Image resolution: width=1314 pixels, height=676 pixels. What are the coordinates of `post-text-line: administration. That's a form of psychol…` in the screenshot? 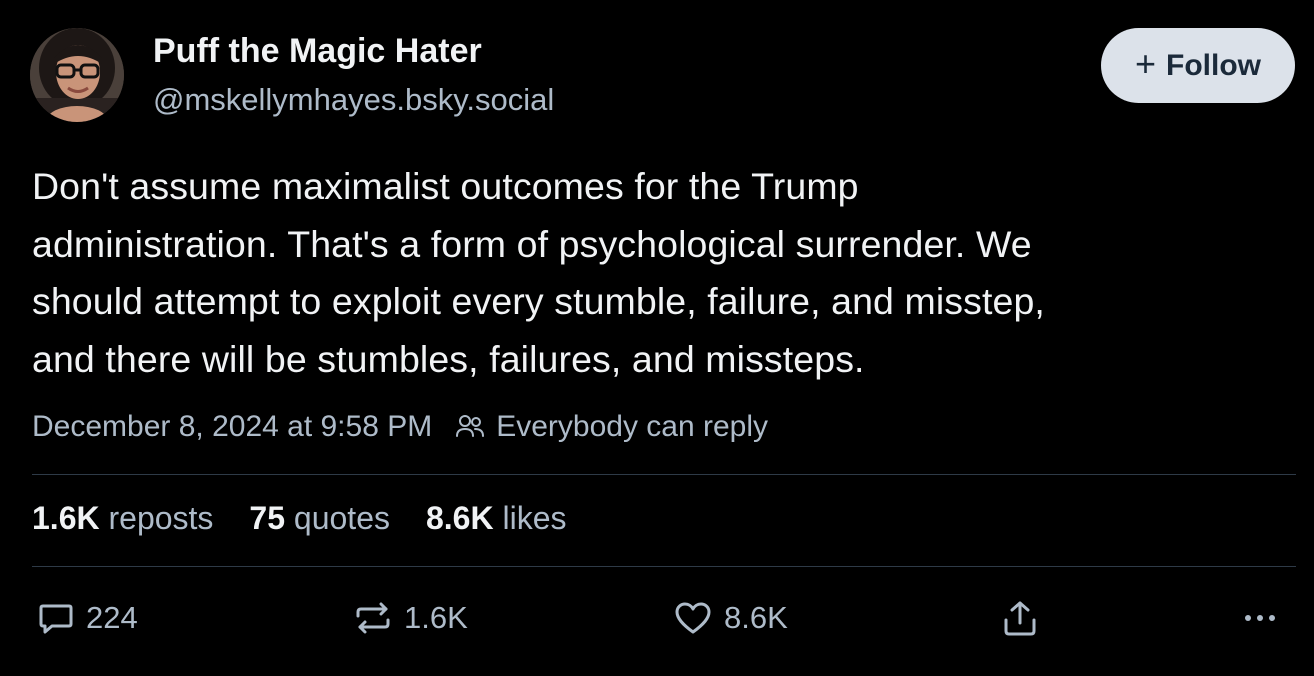 It's located at (532, 243).